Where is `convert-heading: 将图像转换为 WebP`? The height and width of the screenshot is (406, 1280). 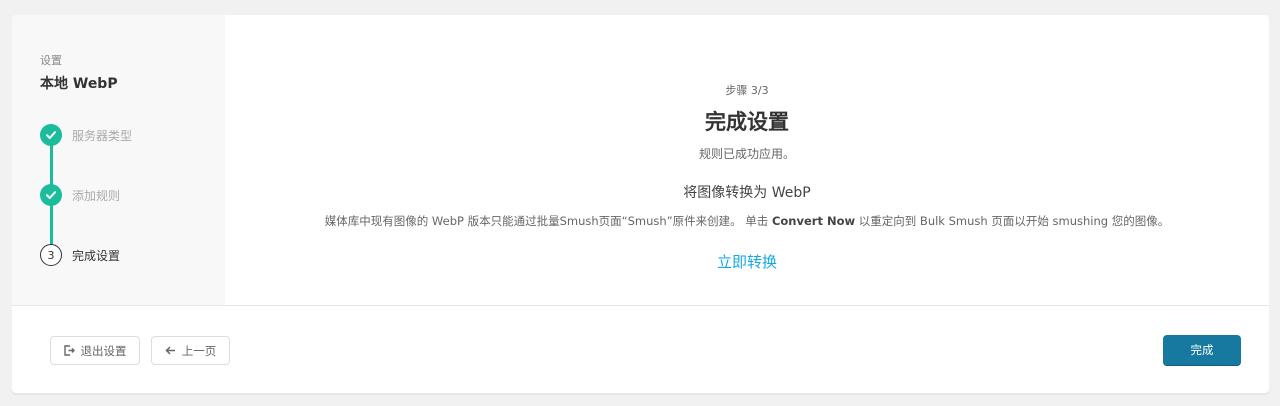
convert-heading: 将图像转换为 WebP is located at coordinates (747, 193).